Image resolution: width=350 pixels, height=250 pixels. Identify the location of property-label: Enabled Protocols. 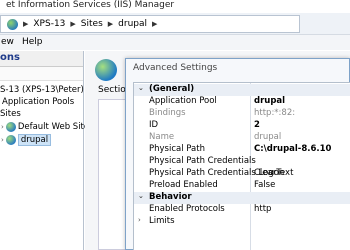
(187, 209).